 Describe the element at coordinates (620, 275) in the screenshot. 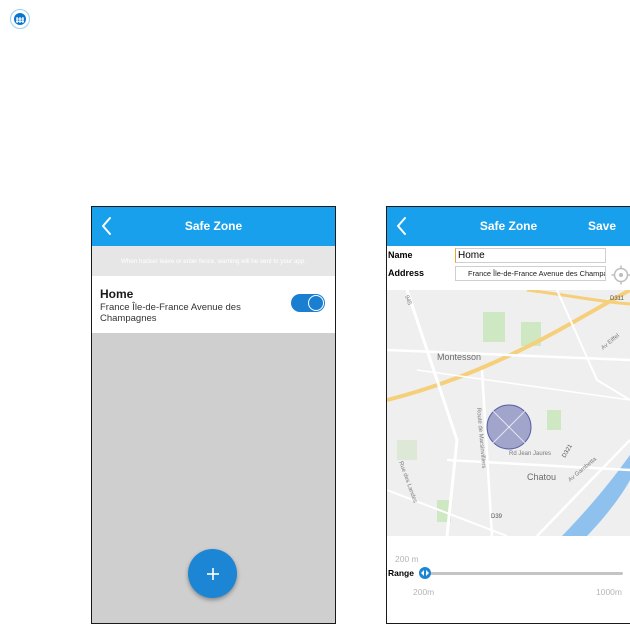

I see `crosshair-icon` at that location.